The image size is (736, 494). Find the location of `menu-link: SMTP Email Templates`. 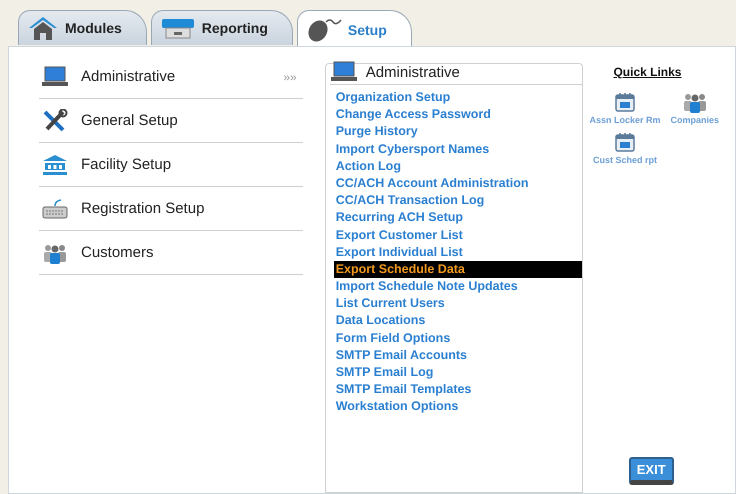

menu-link: SMTP Email Templates is located at coordinates (458, 389).